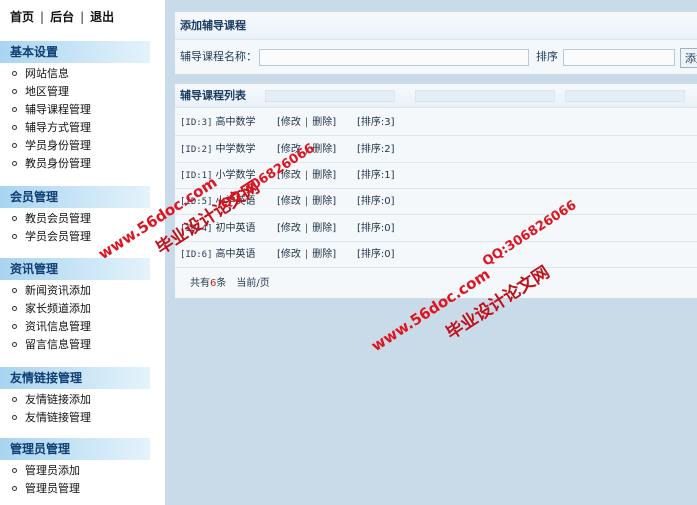  Describe the element at coordinates (230, 284) in the screenshot. I see `pagination: 共有6条 当前/页` at that location.